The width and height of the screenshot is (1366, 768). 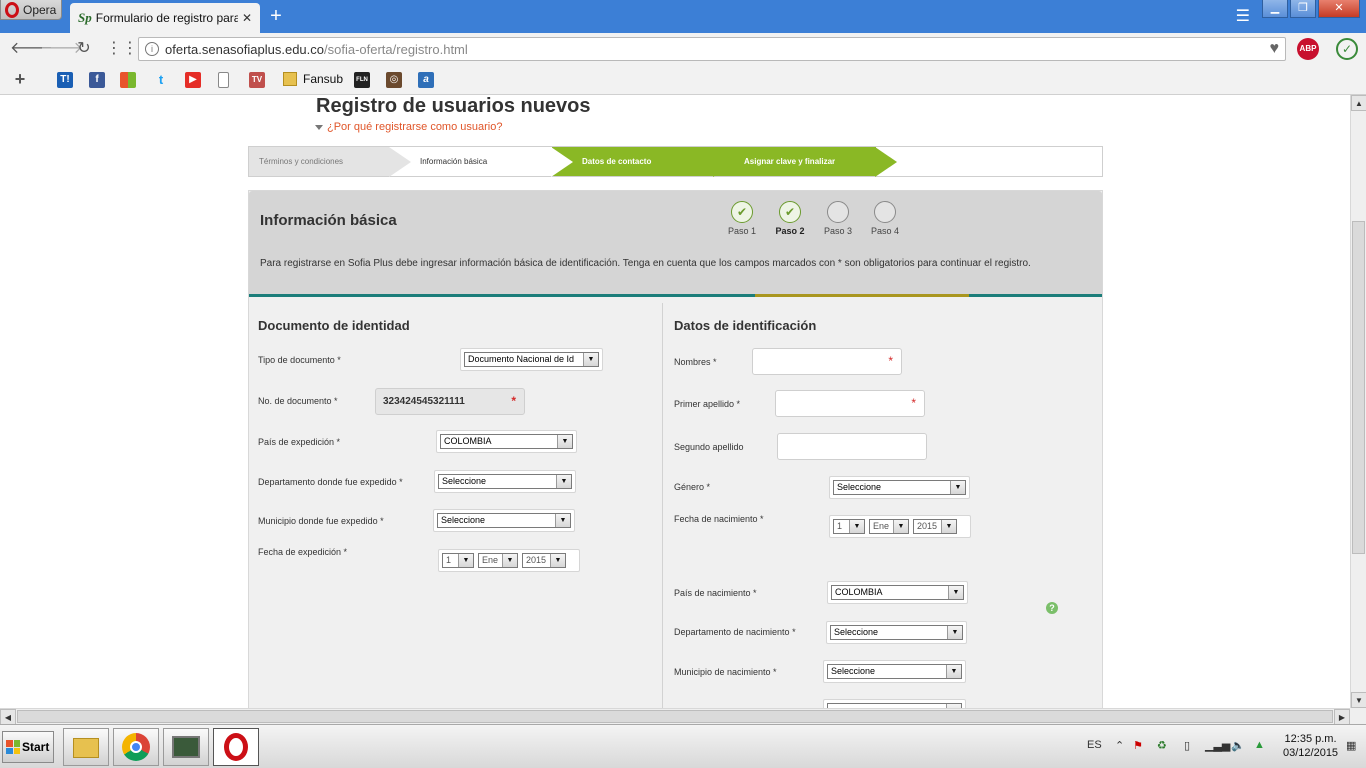 What do you see at coordinates (61, 49) in the screenshot?
I see `forward-arrow-icon: 🡒` at bounding box center [61, 49].